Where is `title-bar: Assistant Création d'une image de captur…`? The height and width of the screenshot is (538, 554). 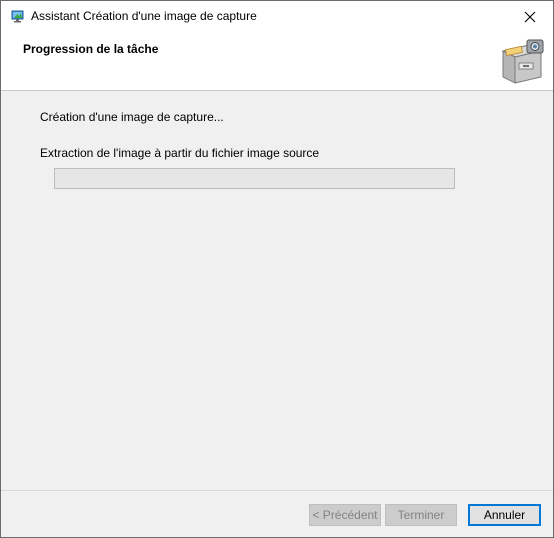
title-bar: Assistant Création d'une image de captur… is located at coordinates (277, 16).